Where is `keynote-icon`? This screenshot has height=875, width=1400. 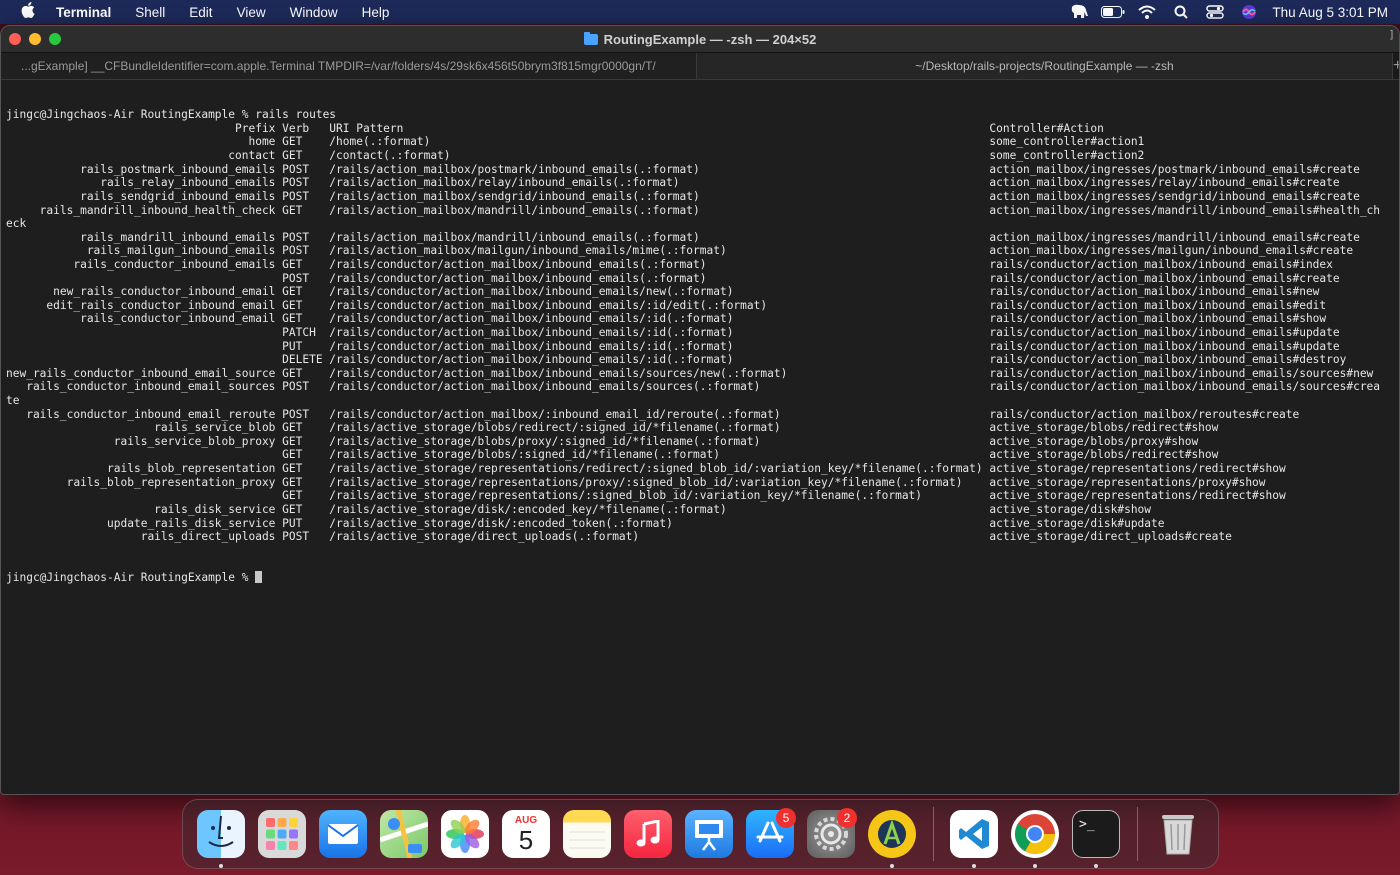 keynote-icon is located at coordinates (709, 834).